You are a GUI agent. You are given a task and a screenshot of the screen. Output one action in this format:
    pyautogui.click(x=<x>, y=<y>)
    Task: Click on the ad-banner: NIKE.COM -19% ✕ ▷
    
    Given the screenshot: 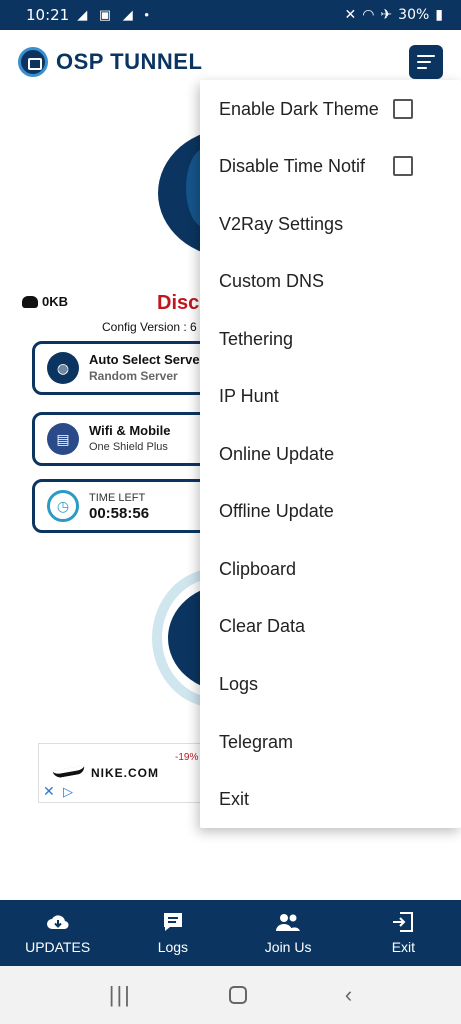 What is the action you would take?
    pyautogui.click(x=120, y=773)
    